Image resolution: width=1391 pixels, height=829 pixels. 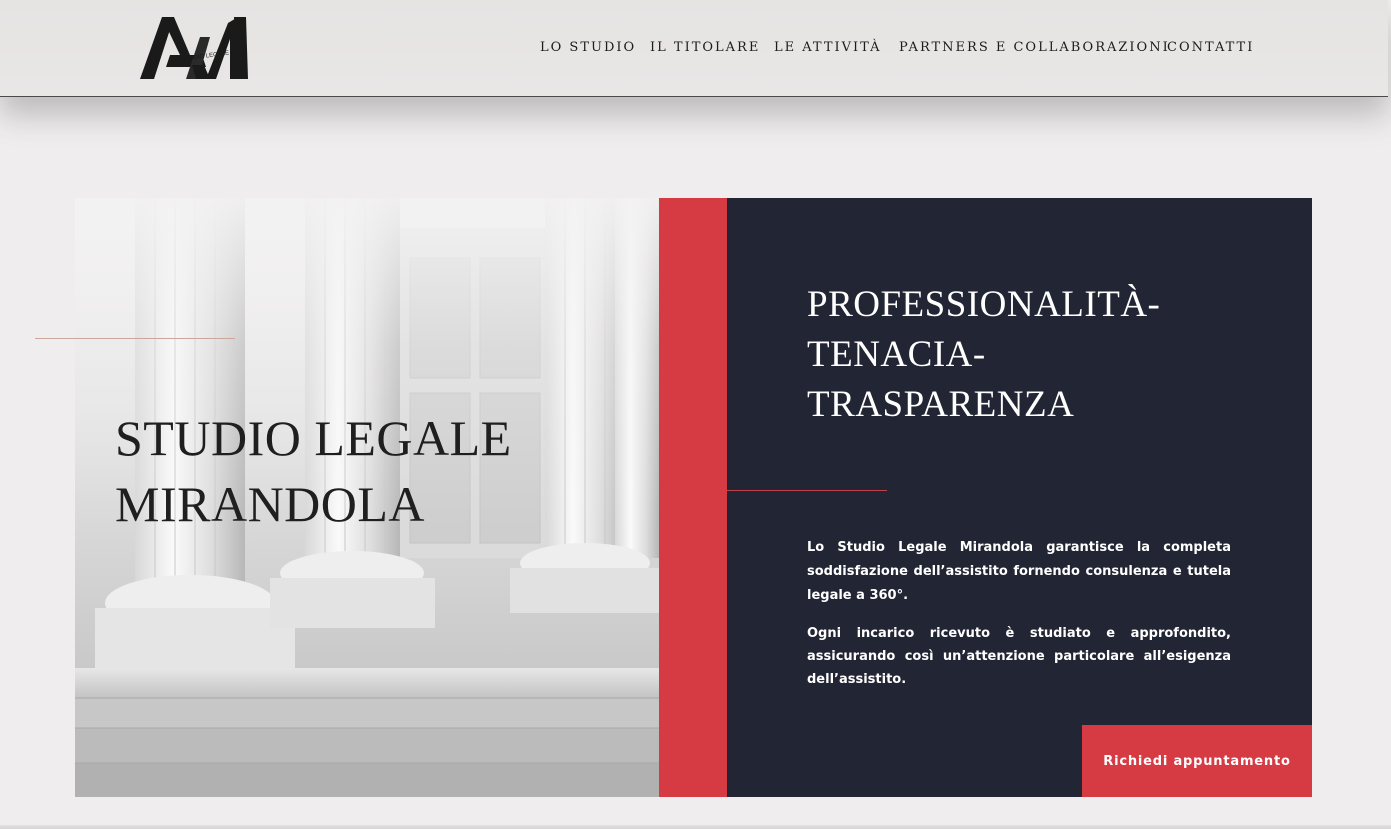 I want to click on request-appointment-button: Richiedi appuntamento, so click(x=1197, y=761).